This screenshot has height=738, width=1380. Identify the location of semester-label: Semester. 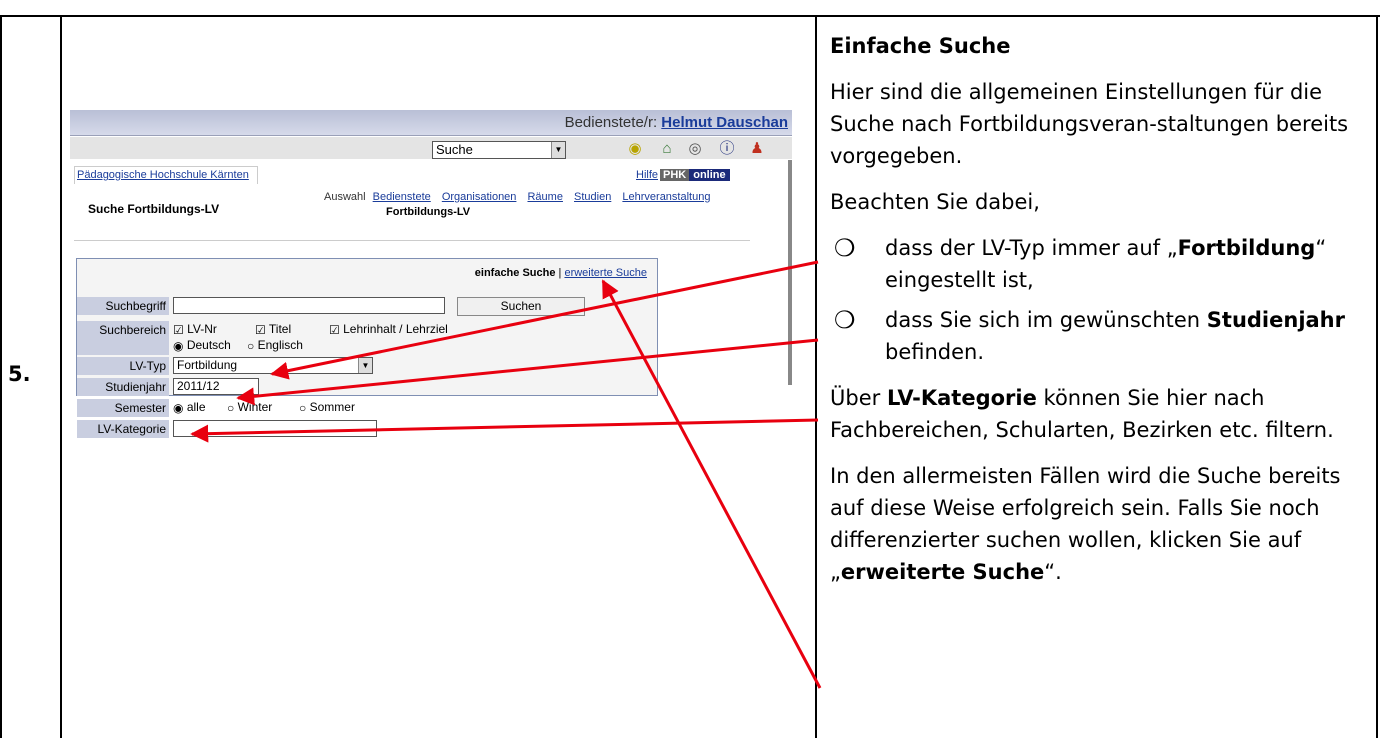
(123, 408).